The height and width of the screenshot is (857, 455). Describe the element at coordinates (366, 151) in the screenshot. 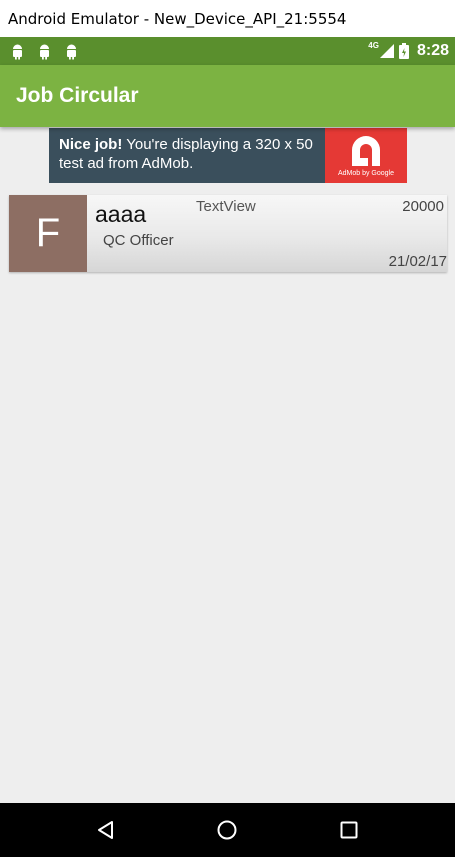

I see `admob-icon` at that location.